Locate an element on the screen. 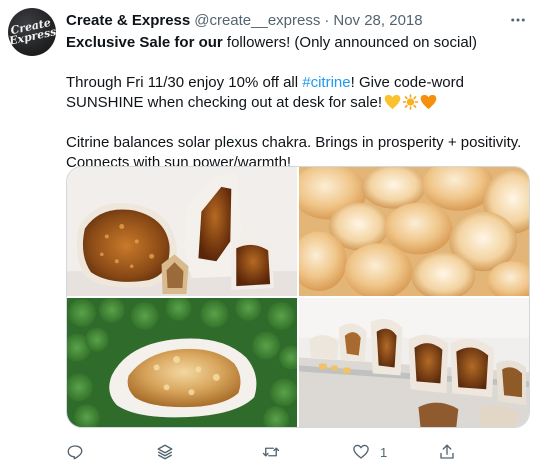 The width and height of the screenshot is (540, 476). emoji-group is located at coordinates (411, 102).